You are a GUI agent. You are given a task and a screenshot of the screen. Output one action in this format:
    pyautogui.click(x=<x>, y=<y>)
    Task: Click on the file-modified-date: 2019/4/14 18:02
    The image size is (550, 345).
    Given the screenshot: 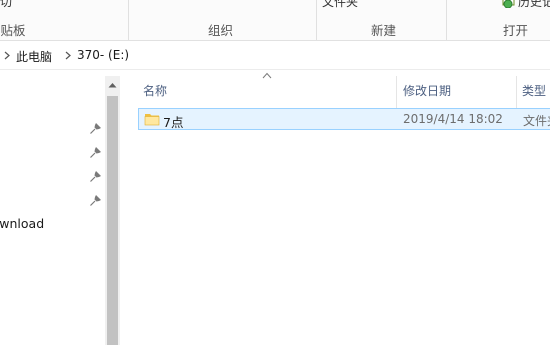 What is the action you would take?
    pyautogui.click(x=453, y=119)
    